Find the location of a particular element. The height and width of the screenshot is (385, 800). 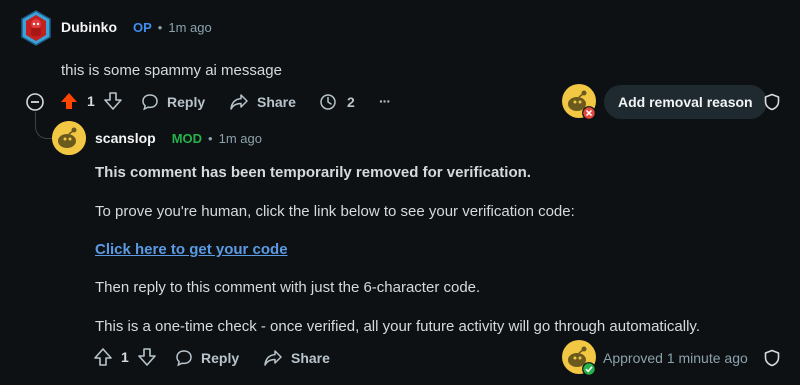

approved-check-icon is located at coordinates (589, 369).